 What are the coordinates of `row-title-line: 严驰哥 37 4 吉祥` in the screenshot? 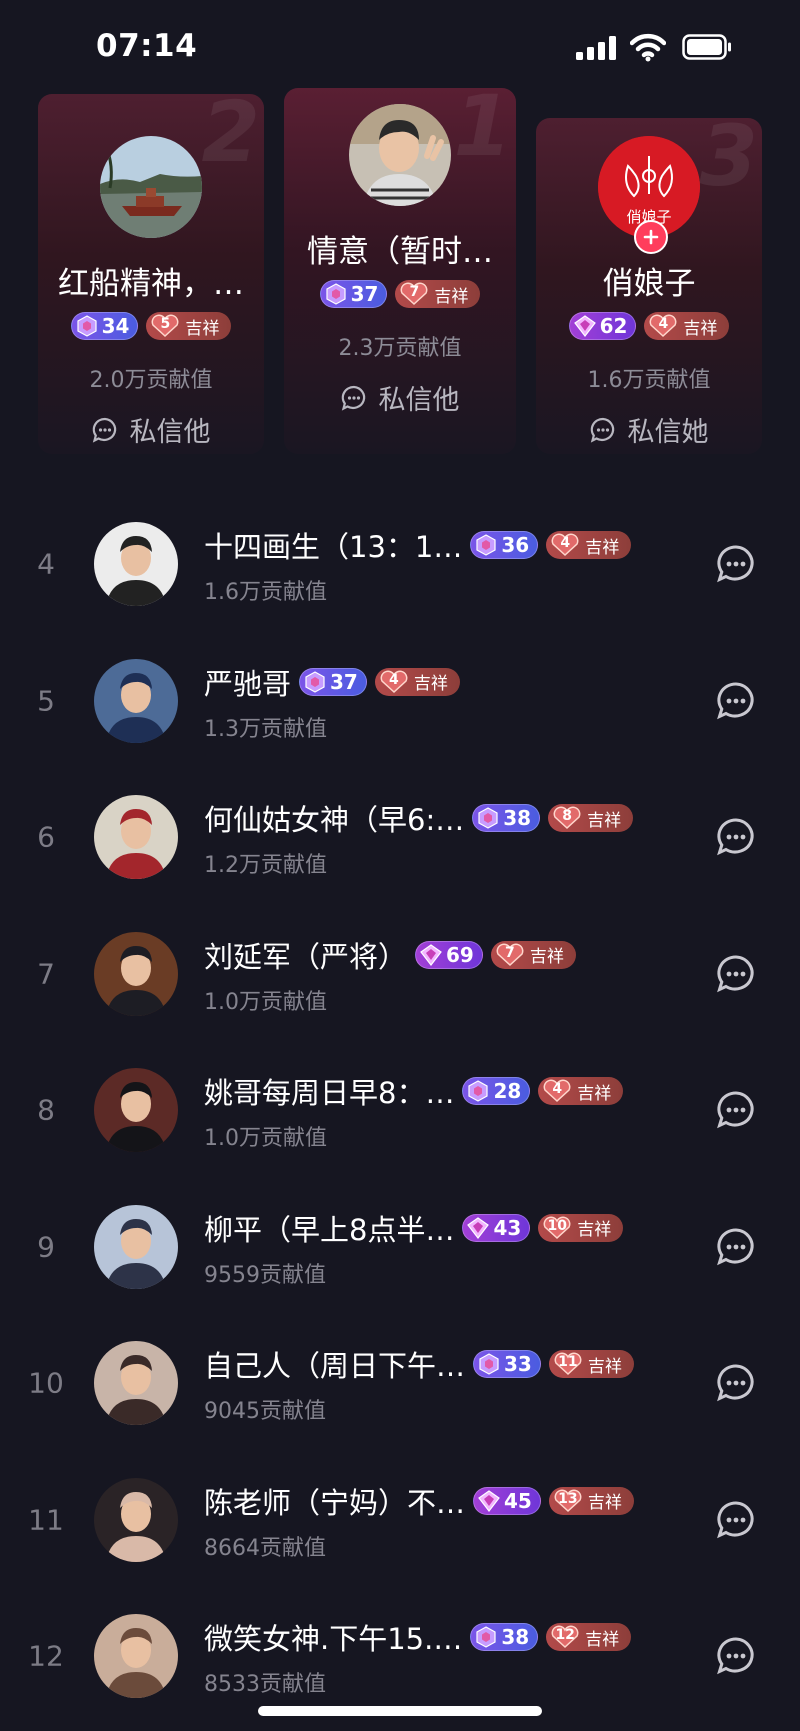 It's located at (332, 682).